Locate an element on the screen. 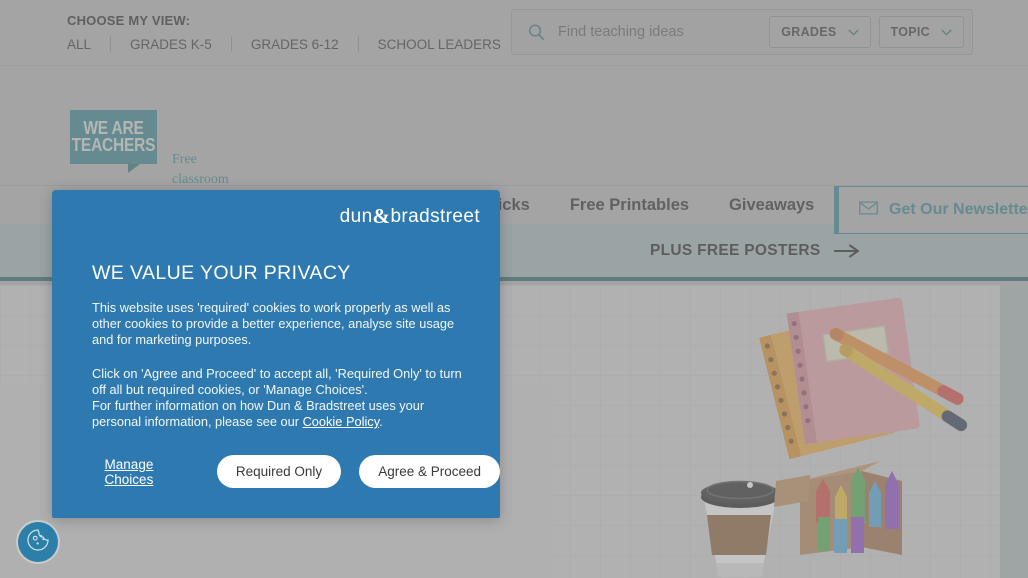  topic-dropdown-label: TOPIC is located at coordinates (910, 32).